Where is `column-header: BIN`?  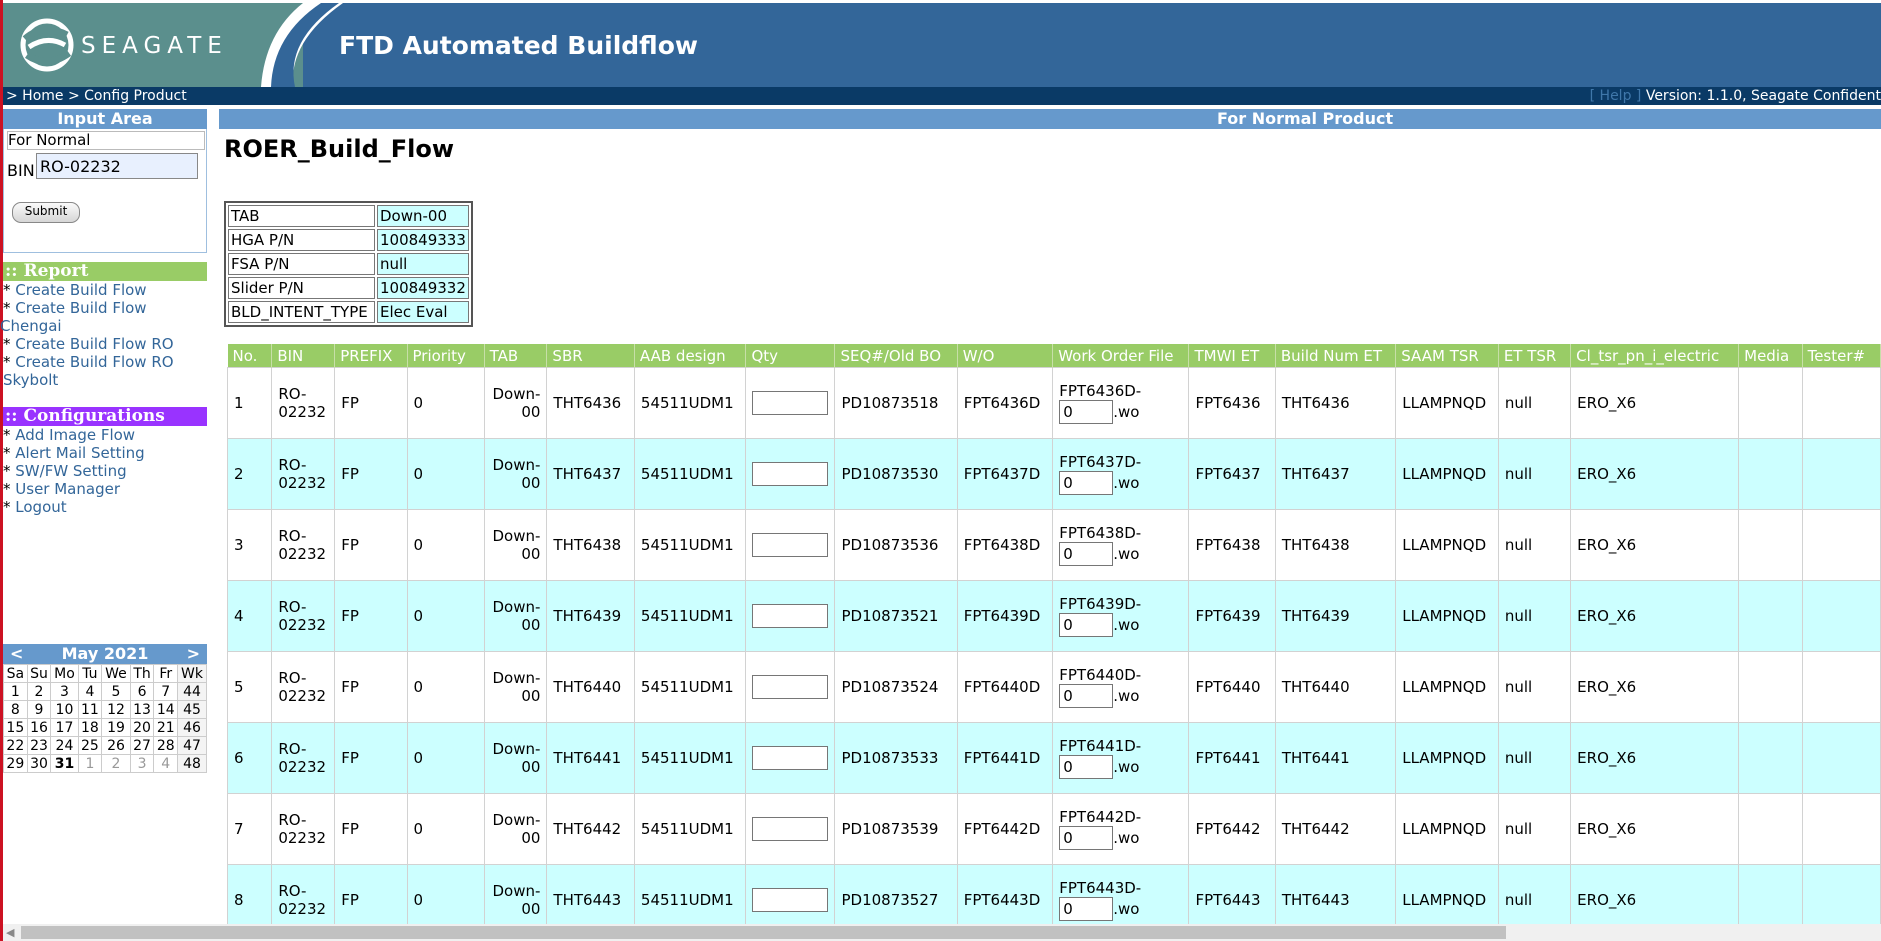 column-header: BIN is located at coordinates (303, 356).